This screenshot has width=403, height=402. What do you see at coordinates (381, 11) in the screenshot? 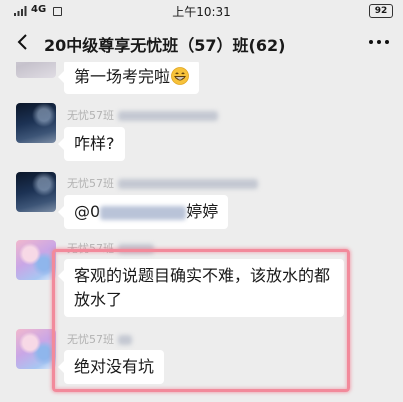
I see `battery-indicator: 92` at bounding box center [381, 11].